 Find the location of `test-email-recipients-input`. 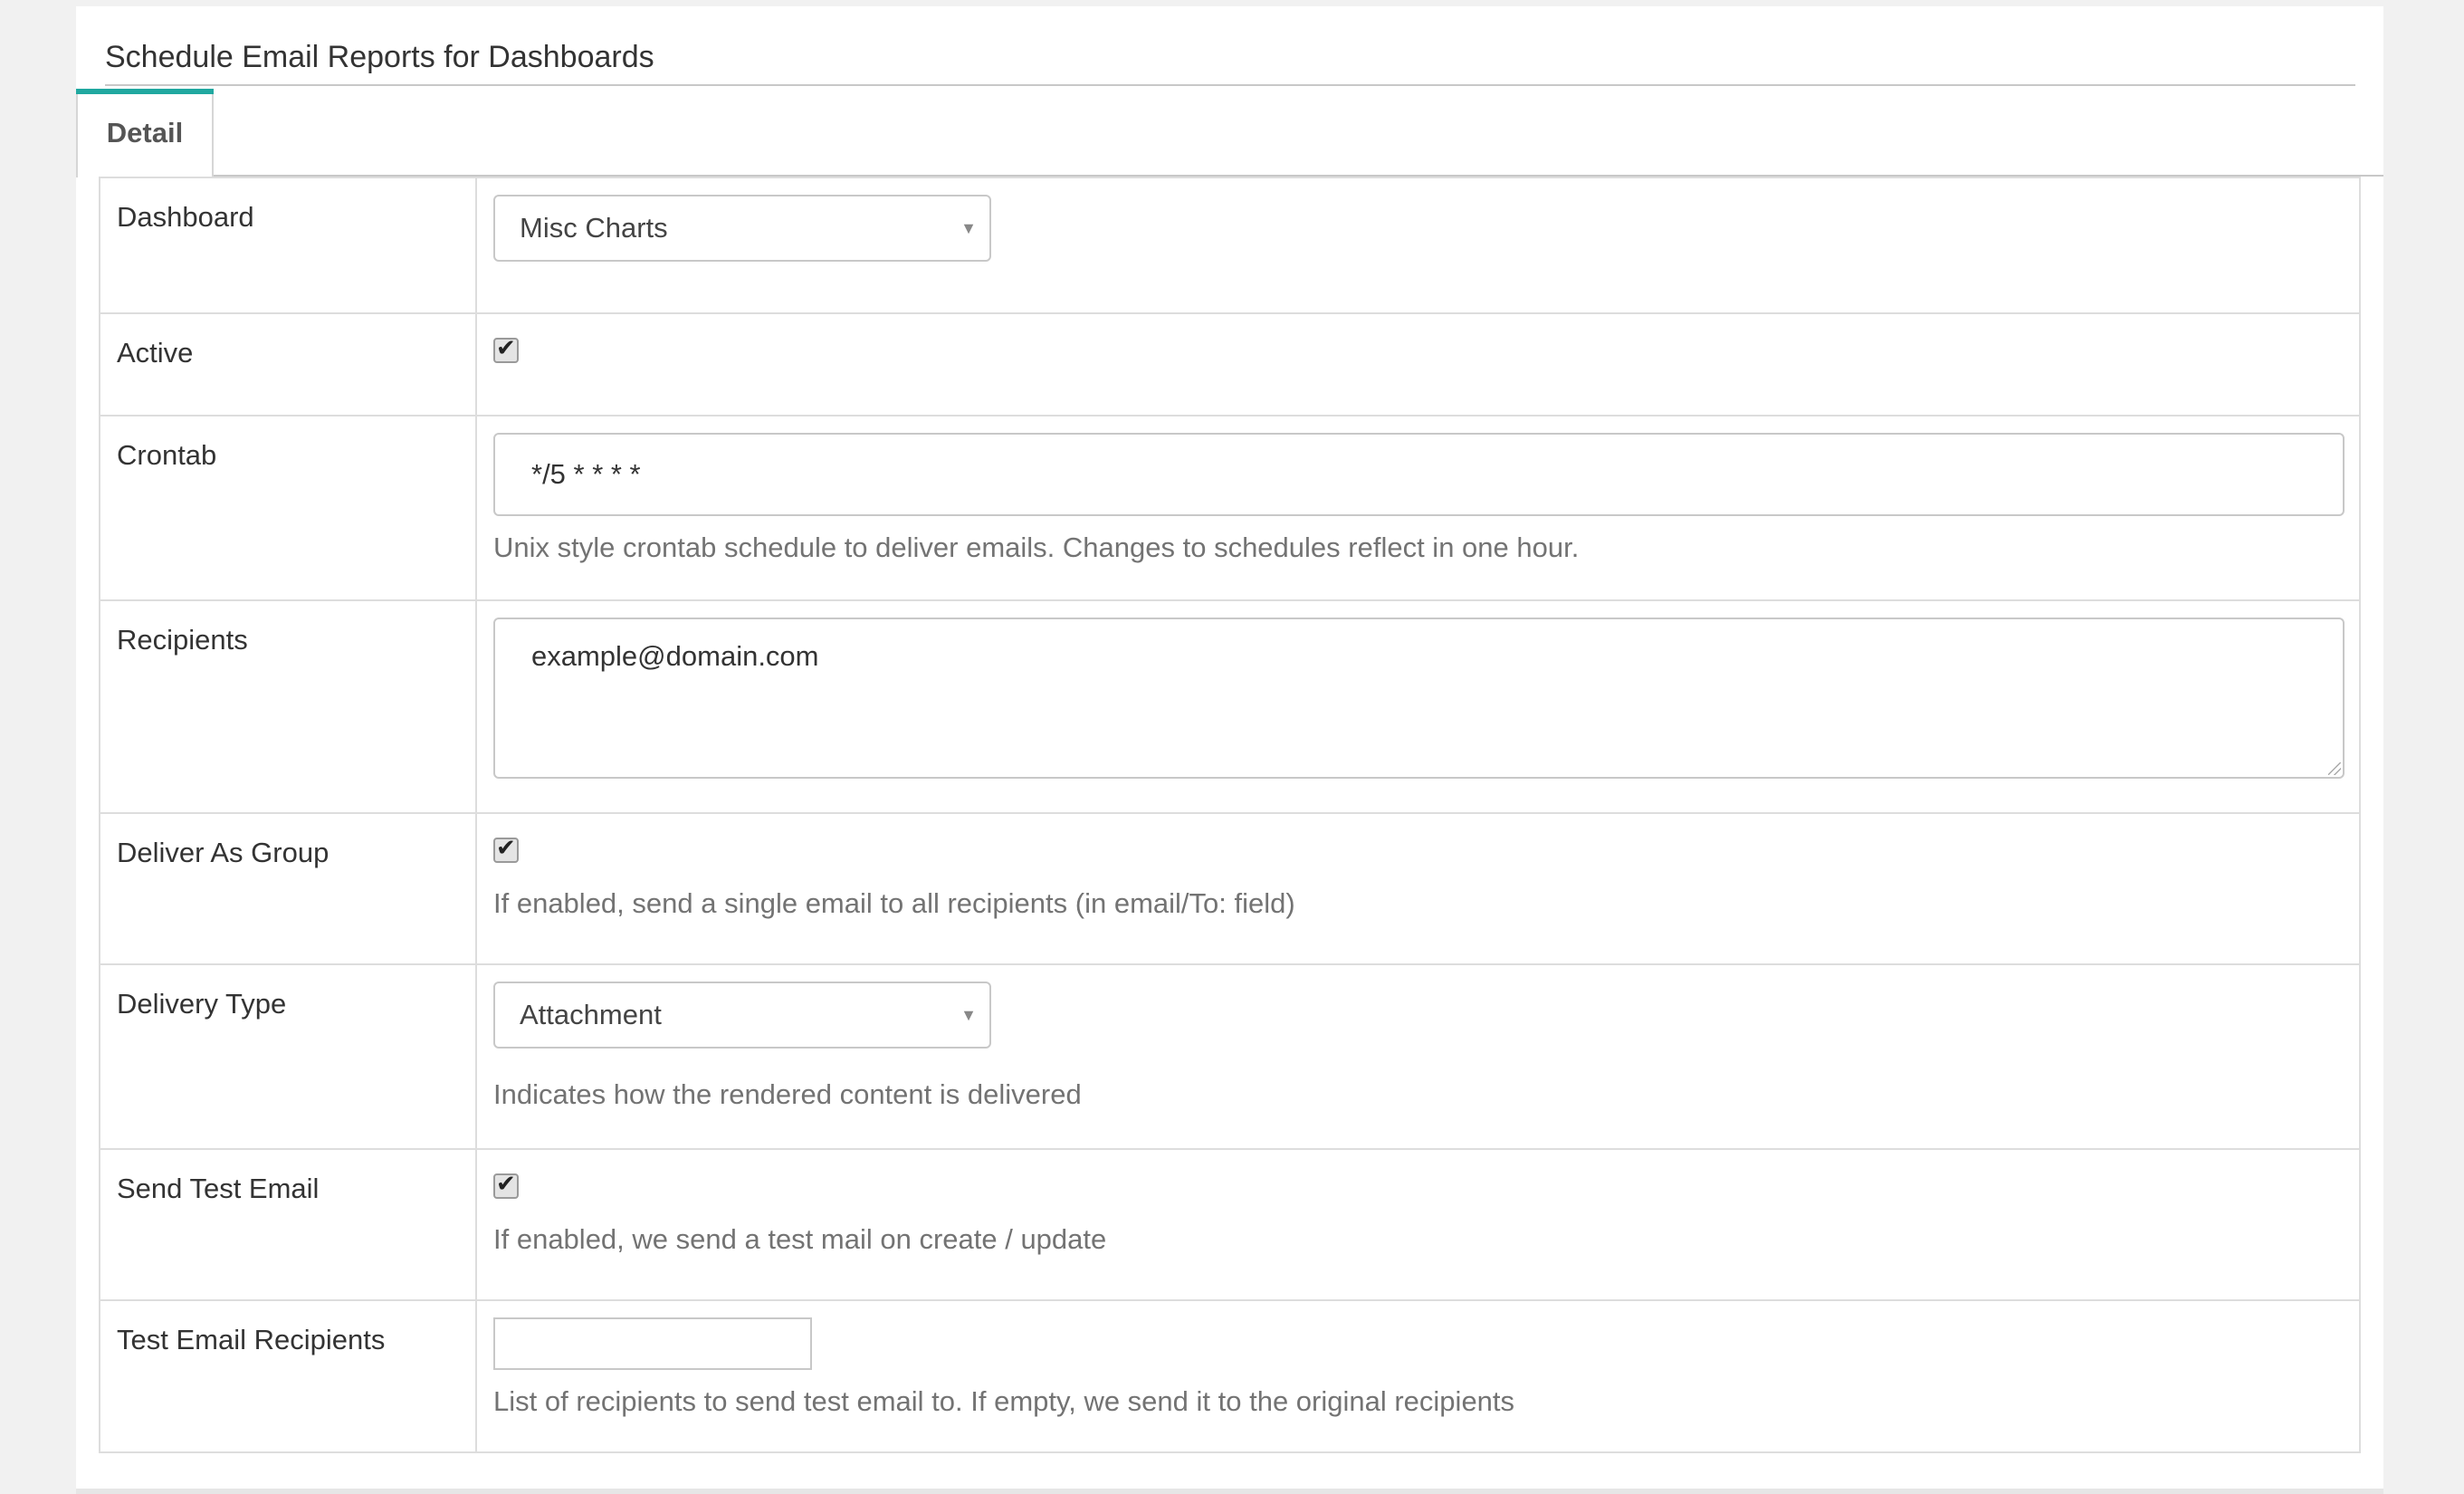

test-email-recipients-input is located at coordinates (652, 1343).